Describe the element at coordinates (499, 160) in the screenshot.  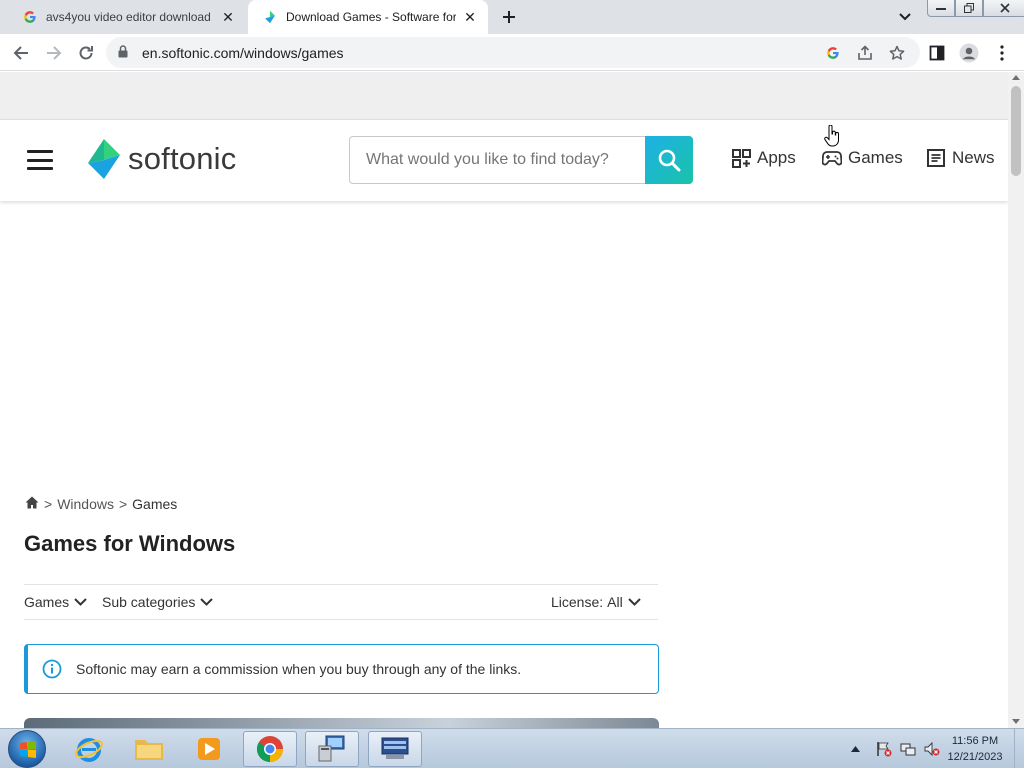
I see `search-input` at that location.